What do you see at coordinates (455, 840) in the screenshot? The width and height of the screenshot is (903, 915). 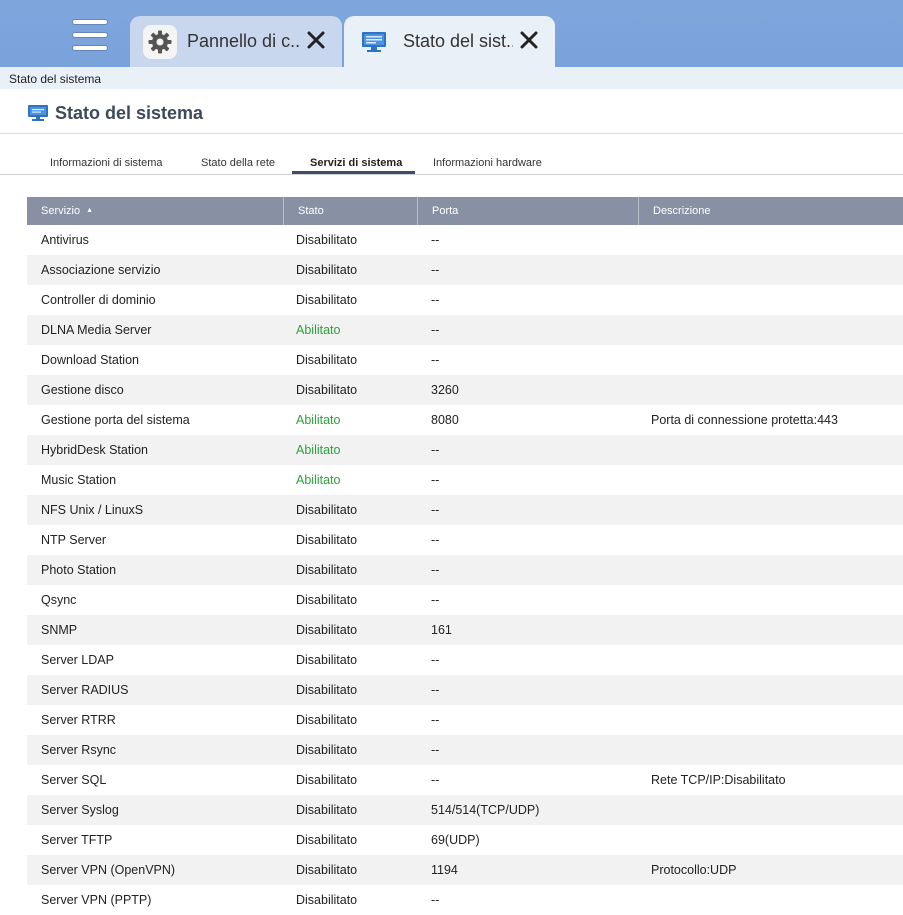 I see `port-cell: 69(UDP)` at bounding box center [455, 840].